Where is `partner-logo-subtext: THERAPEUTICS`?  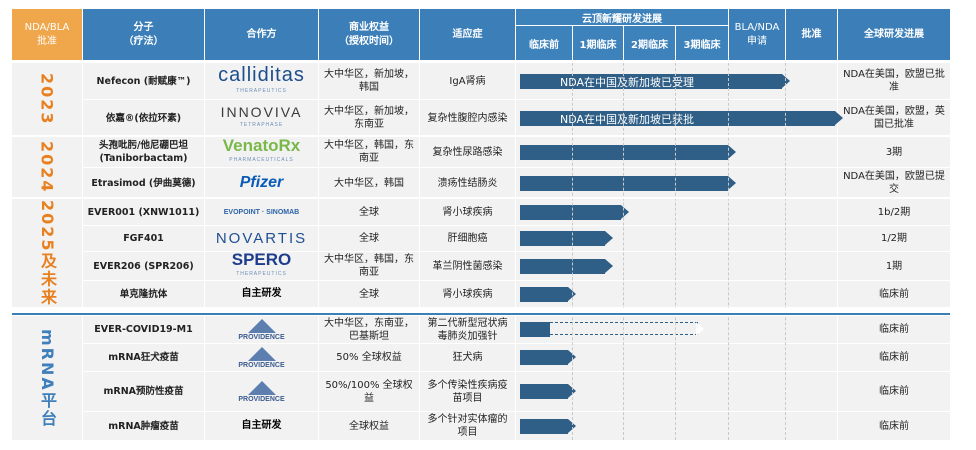
partner-logo-subtext: THERAPEUTICS is located at coordinates (261, 274).